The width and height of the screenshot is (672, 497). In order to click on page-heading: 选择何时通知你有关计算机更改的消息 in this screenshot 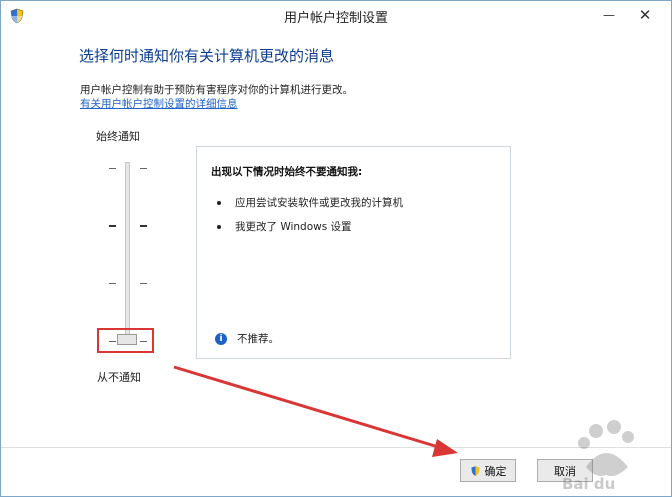, I will do `click(207, 56)`.